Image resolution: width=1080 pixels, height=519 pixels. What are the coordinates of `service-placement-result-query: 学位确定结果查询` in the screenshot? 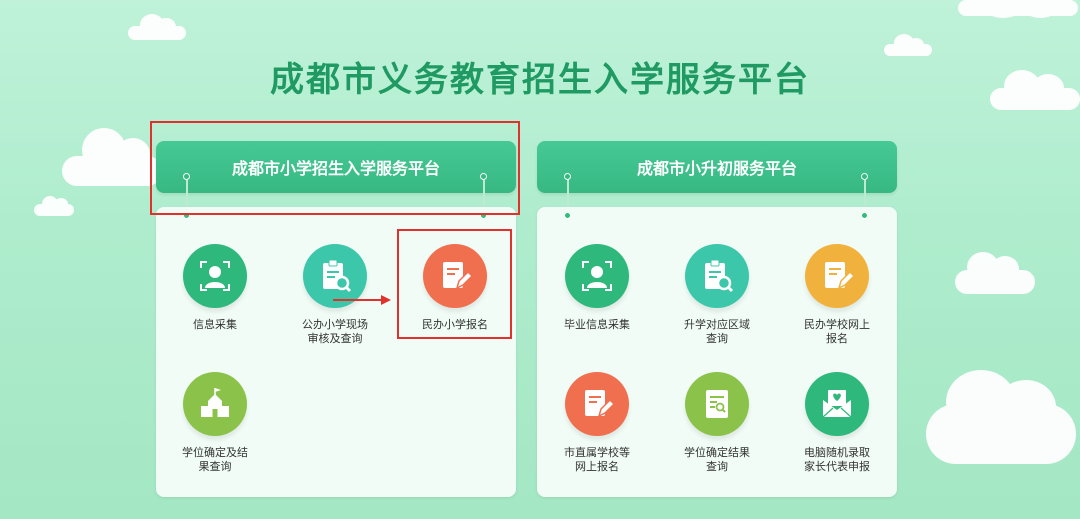 It's located at (717, 423).